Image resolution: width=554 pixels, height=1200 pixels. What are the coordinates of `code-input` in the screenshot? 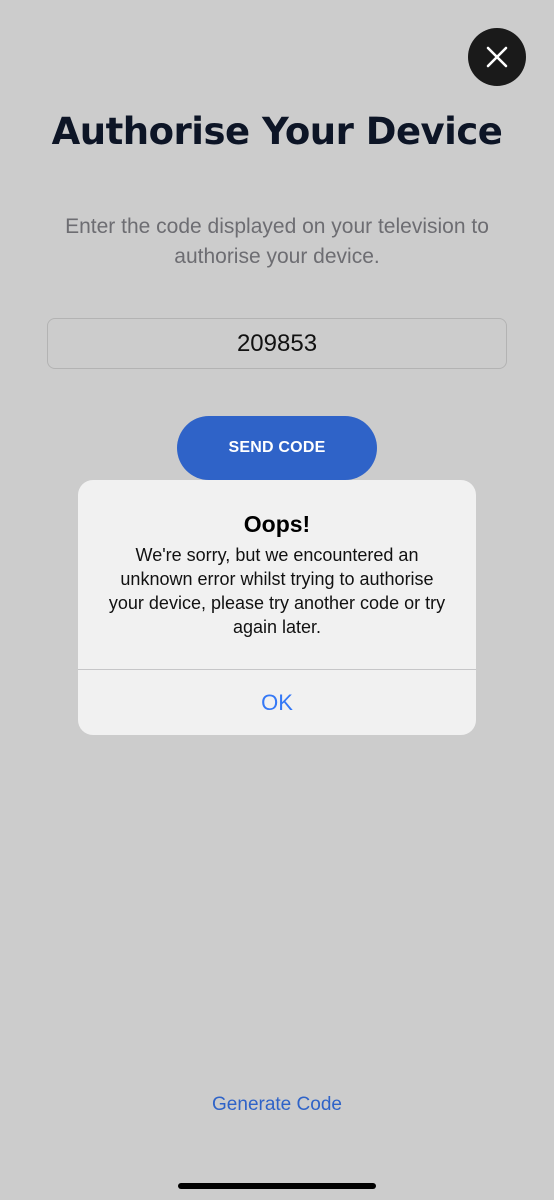 It's located at (277, 343).